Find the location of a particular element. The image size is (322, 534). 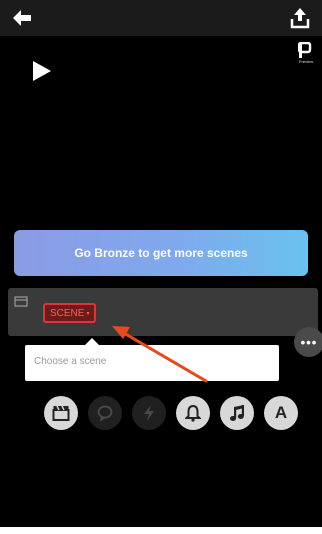

music-note-icon is located at coordinates (237, 413).